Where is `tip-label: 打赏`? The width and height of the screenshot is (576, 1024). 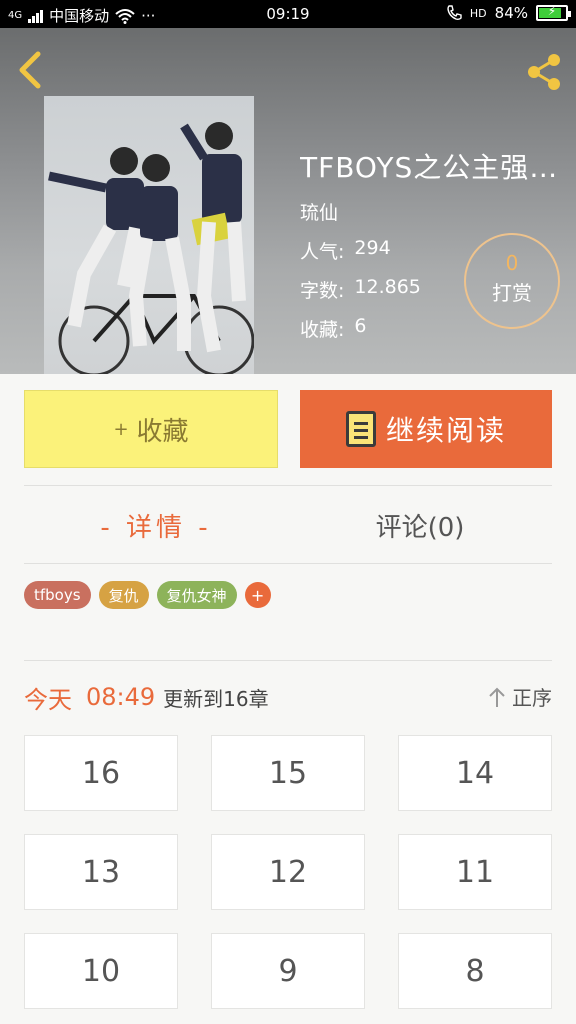 tip-label: 打赏 is located at coordinates (512, 293).